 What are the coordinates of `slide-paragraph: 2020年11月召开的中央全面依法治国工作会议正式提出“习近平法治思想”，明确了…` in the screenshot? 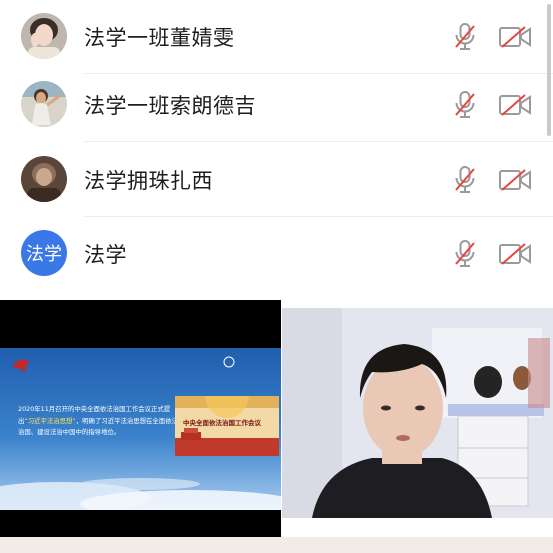 It's located at (98, 421).